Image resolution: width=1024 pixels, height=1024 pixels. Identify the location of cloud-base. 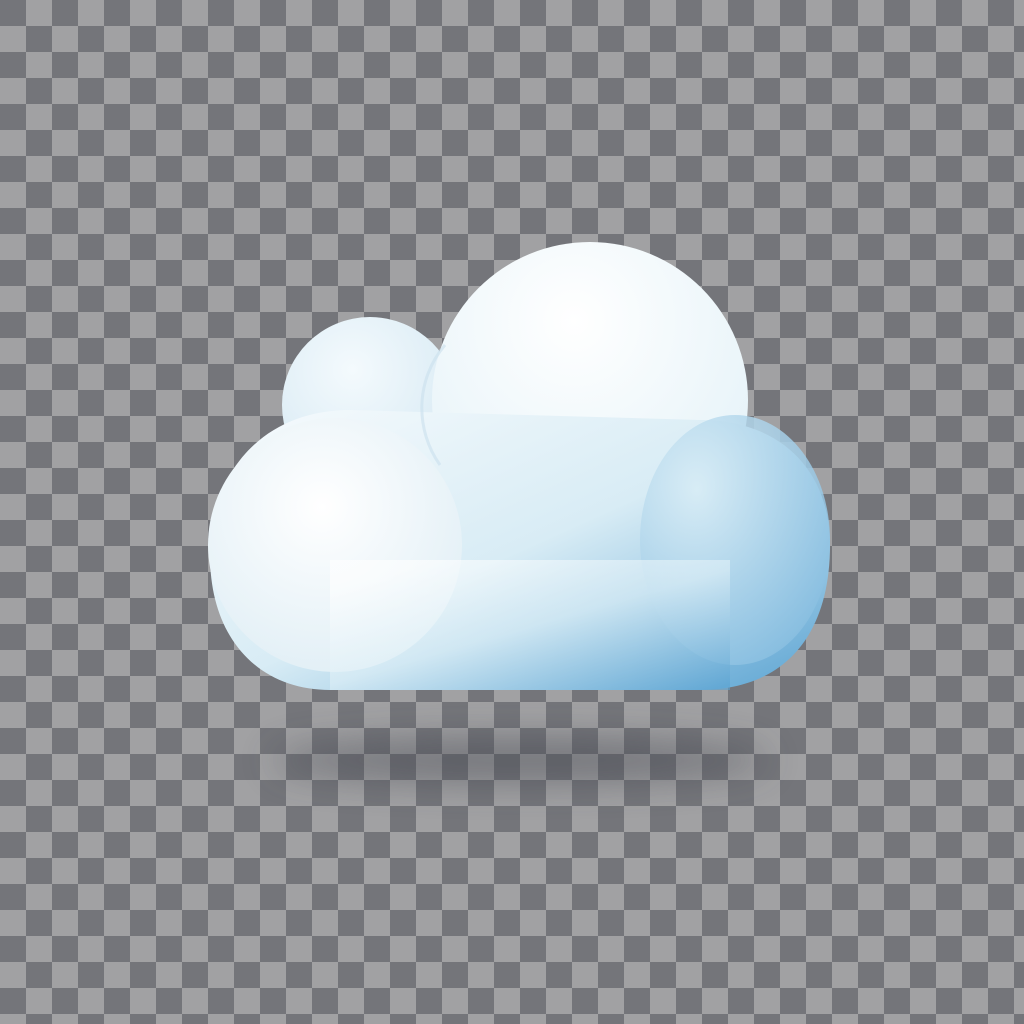
(530, 625).